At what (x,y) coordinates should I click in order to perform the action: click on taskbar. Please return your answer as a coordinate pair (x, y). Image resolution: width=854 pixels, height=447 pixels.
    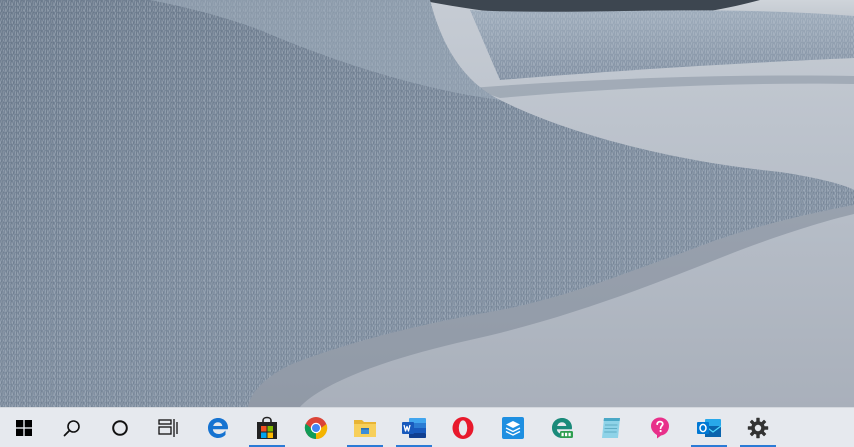
    Looking at the image, I should click on (427, 427).